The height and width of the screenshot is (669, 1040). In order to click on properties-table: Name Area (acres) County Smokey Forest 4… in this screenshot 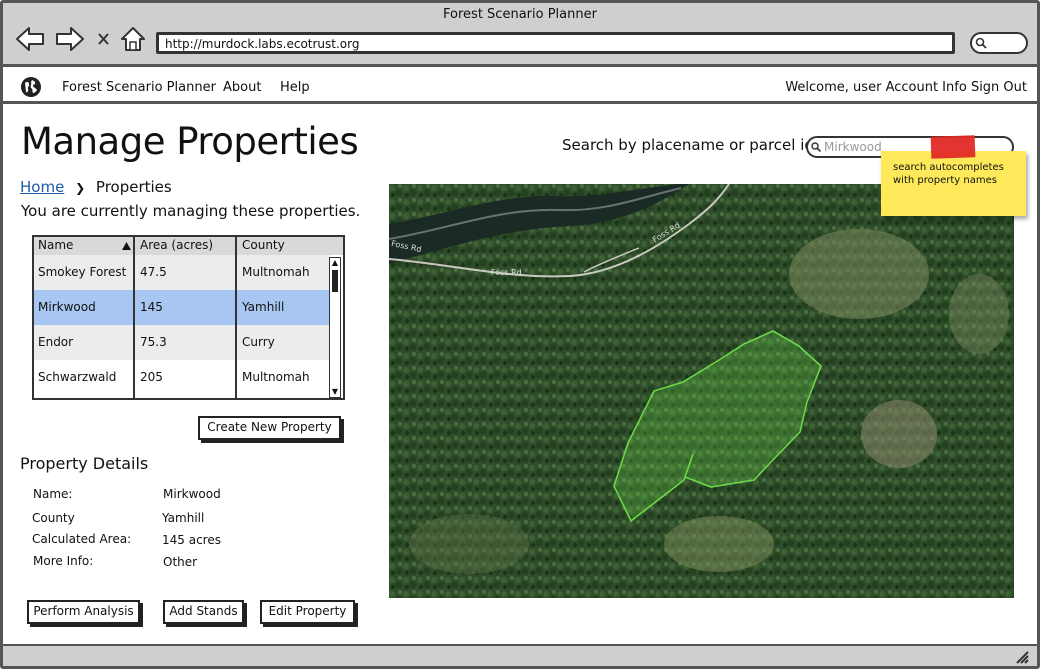, I will do `click(188, 317)`.